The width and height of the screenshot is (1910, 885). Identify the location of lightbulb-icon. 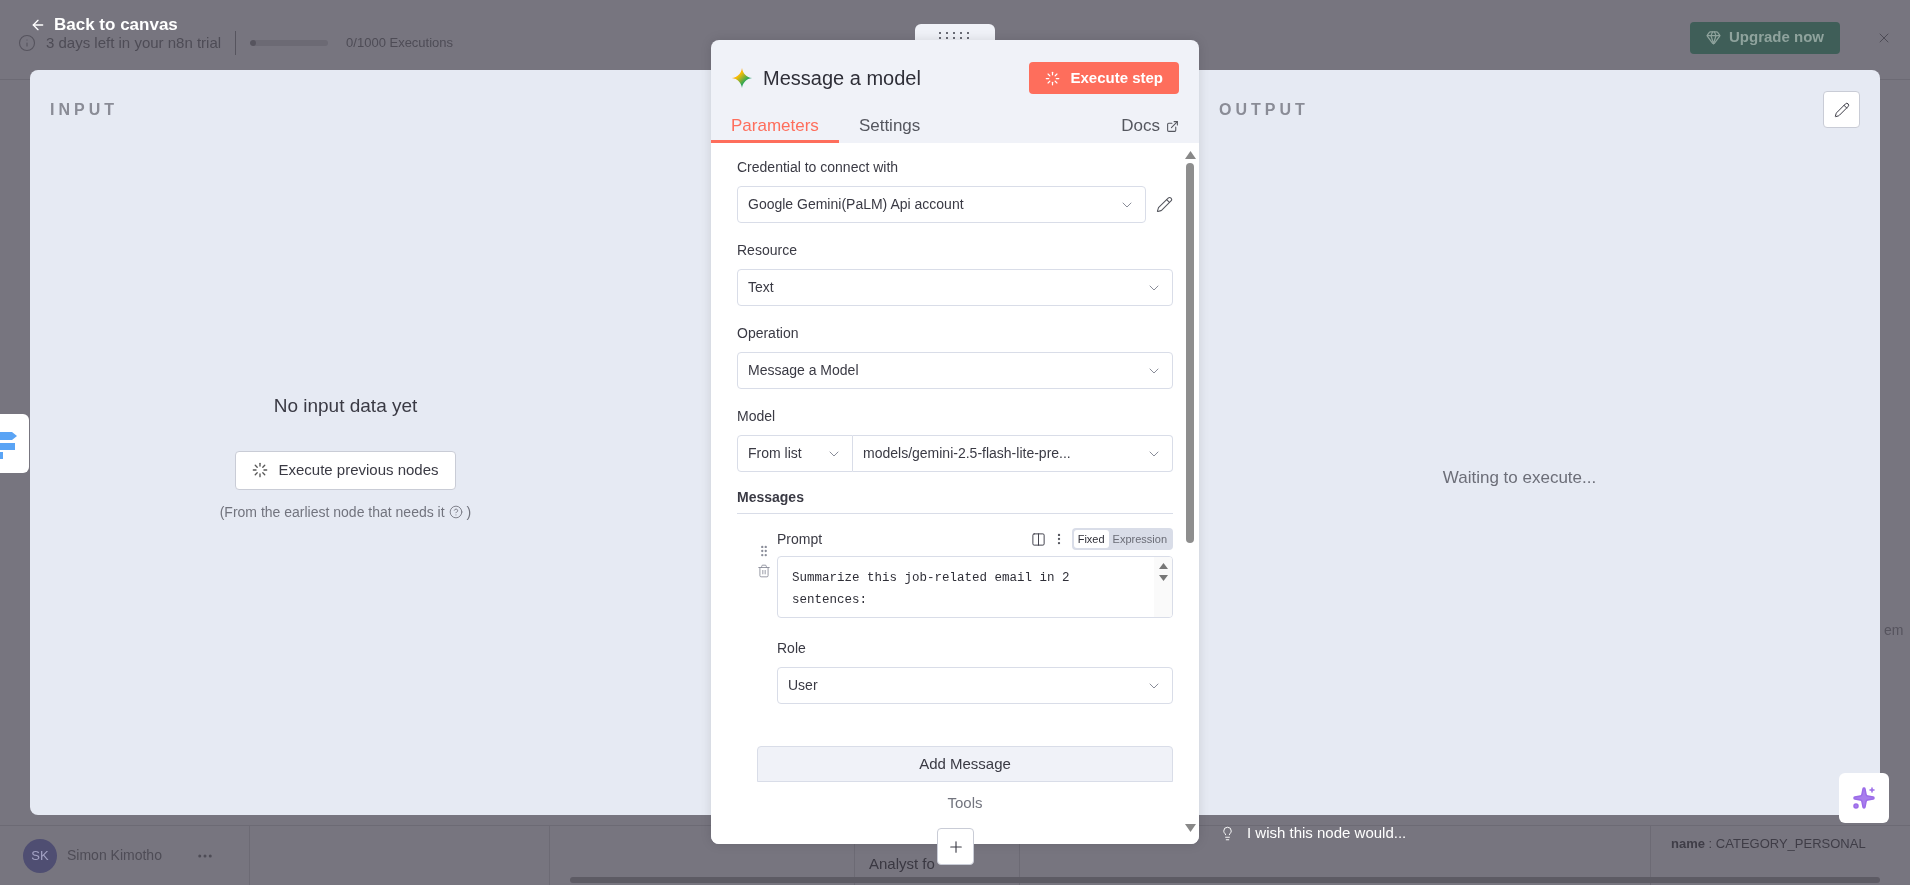
(1227, 833).